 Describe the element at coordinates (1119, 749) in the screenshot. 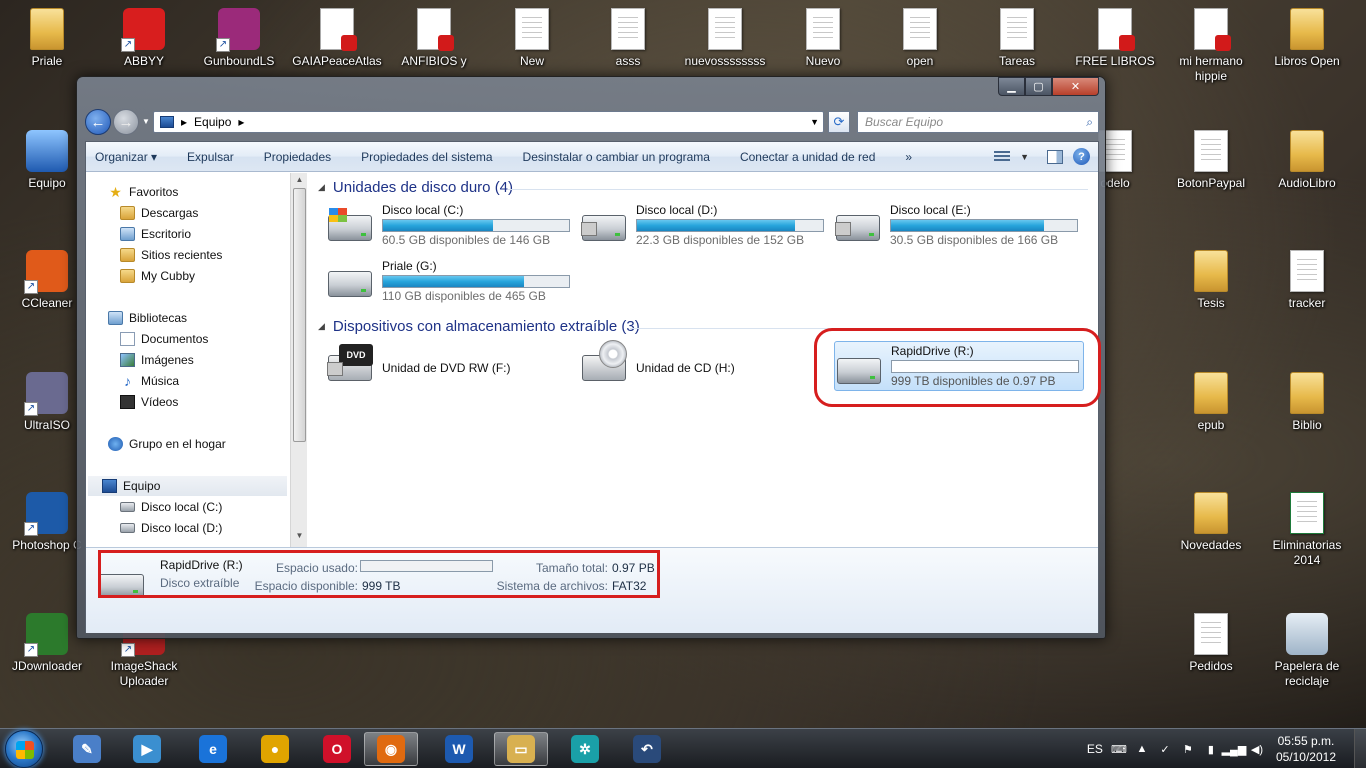

I see `keyboard-icon: ⌨` at that location.